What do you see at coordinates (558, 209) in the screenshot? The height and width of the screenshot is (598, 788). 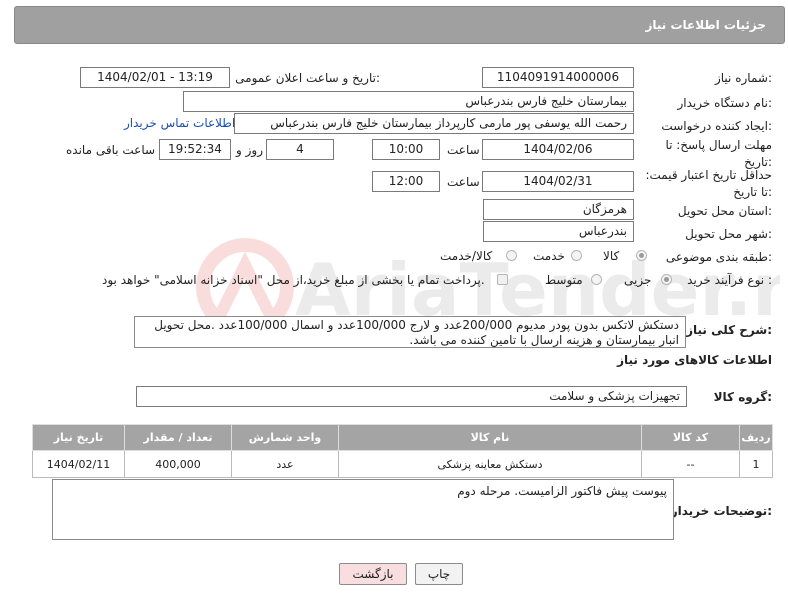 I see `province-field: هرمزگان` at bounding box center [558, 209].